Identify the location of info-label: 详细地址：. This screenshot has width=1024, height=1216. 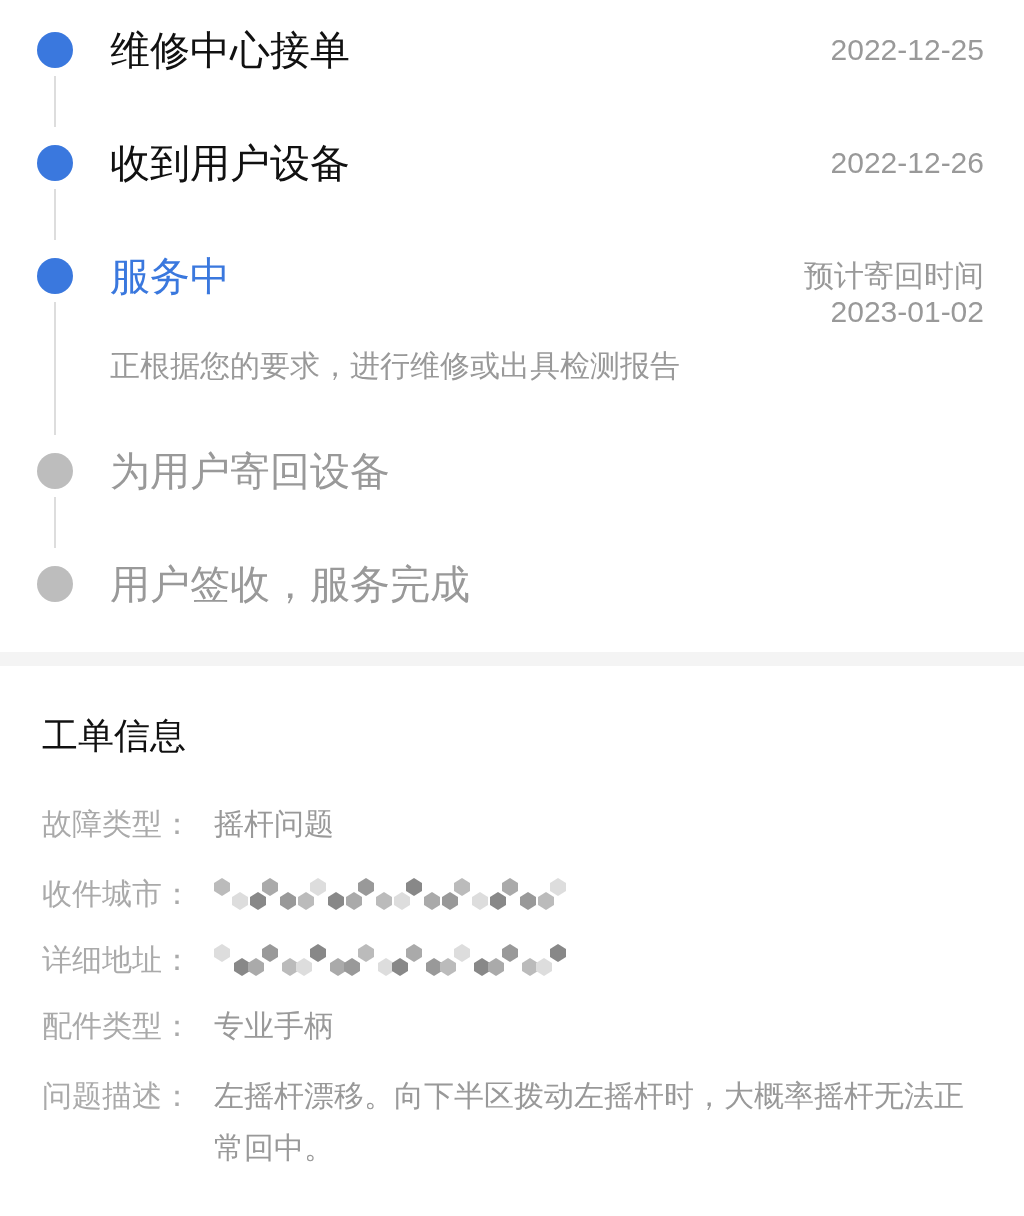
(117, 960).